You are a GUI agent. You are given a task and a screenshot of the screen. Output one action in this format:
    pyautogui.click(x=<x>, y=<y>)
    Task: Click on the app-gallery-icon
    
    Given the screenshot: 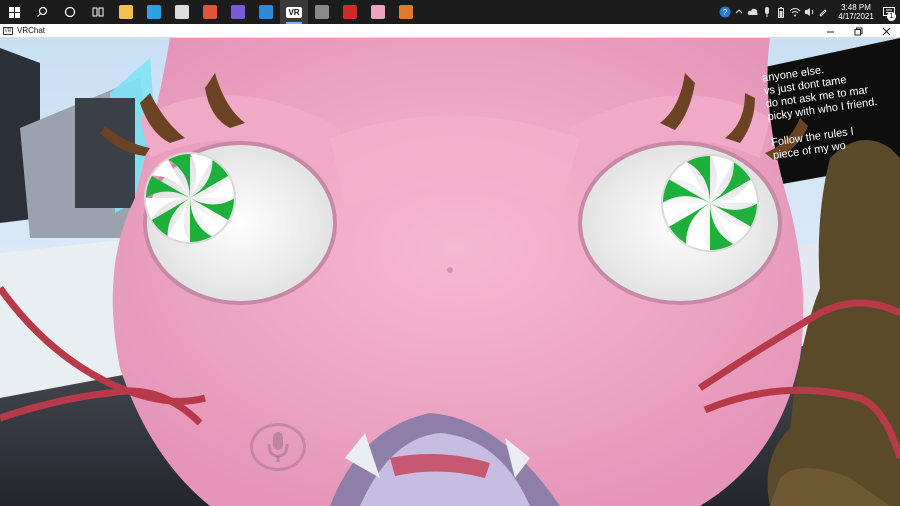 What is the action you would take?
    pyautogui.click(x=238, y=12)
    